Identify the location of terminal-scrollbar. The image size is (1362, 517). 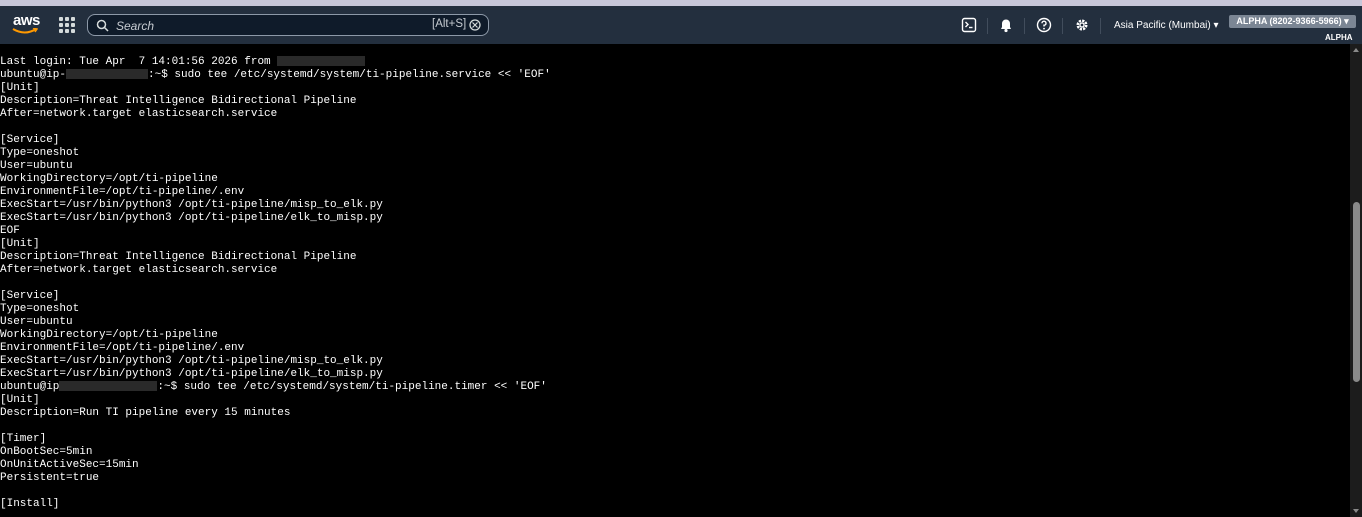
(1356, 280).